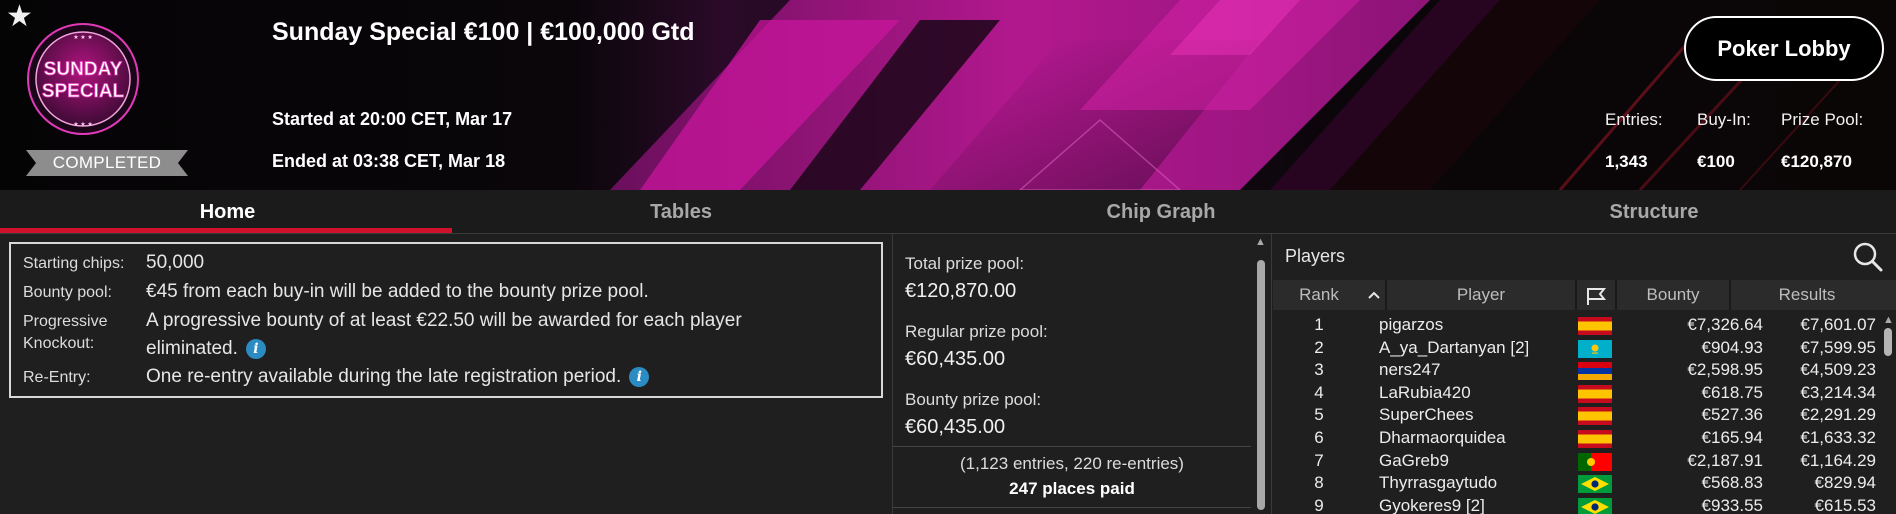  Describe the element at coordinates (1319, 295) in the screenshot. I see `rank-column-header: Rank` at that location.